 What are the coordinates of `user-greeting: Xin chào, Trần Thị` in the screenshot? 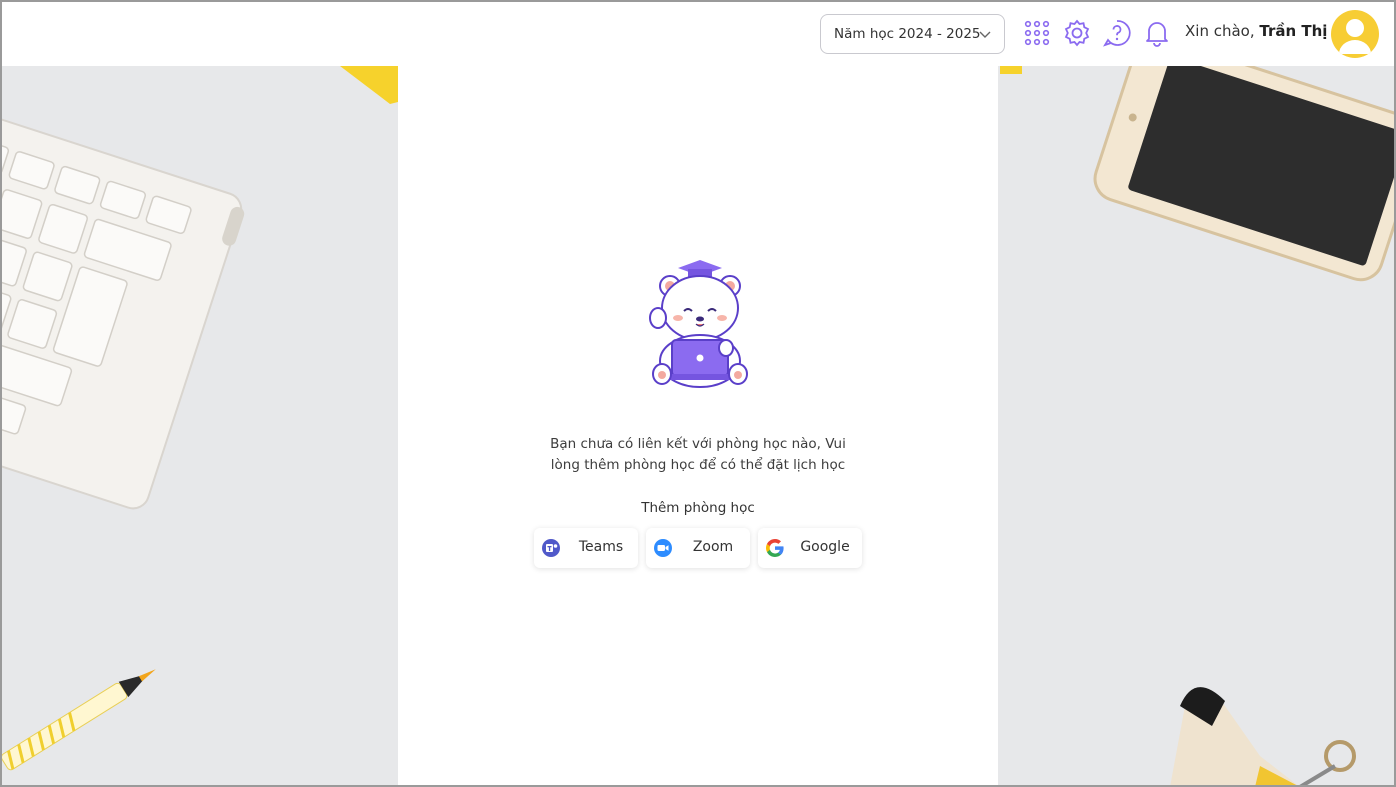 It's located at (1256, 31).